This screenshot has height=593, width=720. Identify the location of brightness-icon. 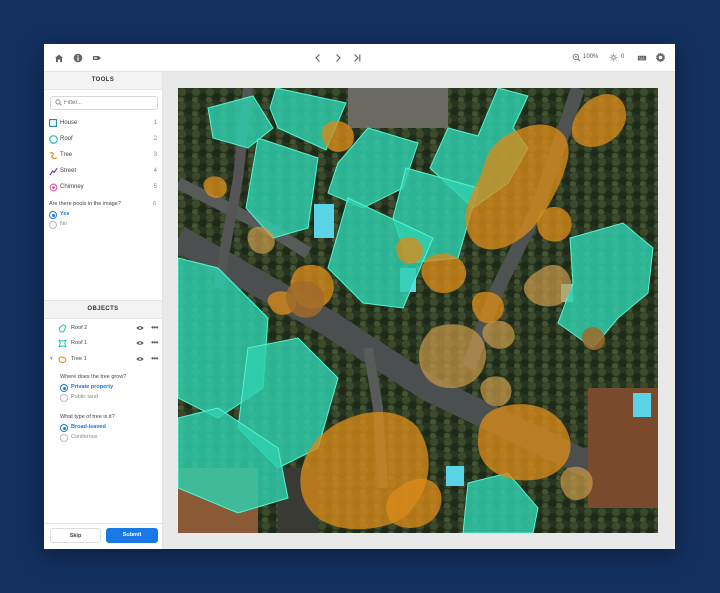
(613, 57).